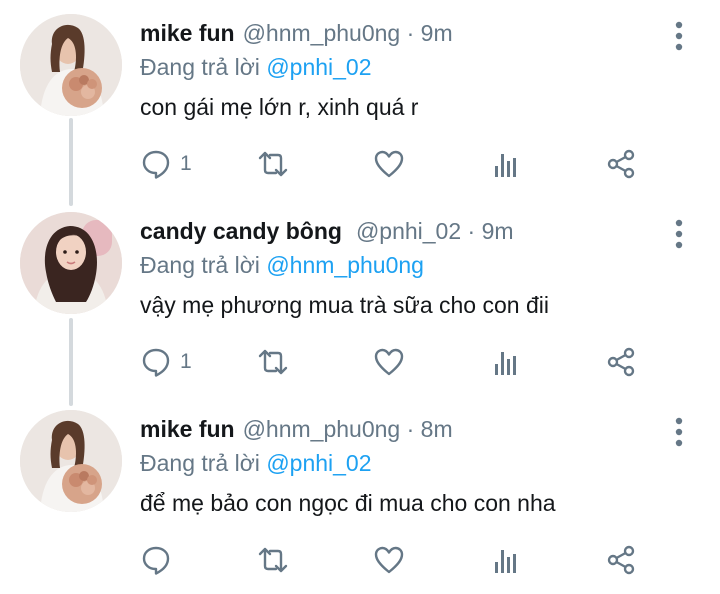 This screenshot has height=594, width=720. What do you see at coordinates (348, 503) in the screenshot?
I see `tweet-text: để mẹ bảo con ngọc đi mua cho con nha` at bounding box center [348, 503].